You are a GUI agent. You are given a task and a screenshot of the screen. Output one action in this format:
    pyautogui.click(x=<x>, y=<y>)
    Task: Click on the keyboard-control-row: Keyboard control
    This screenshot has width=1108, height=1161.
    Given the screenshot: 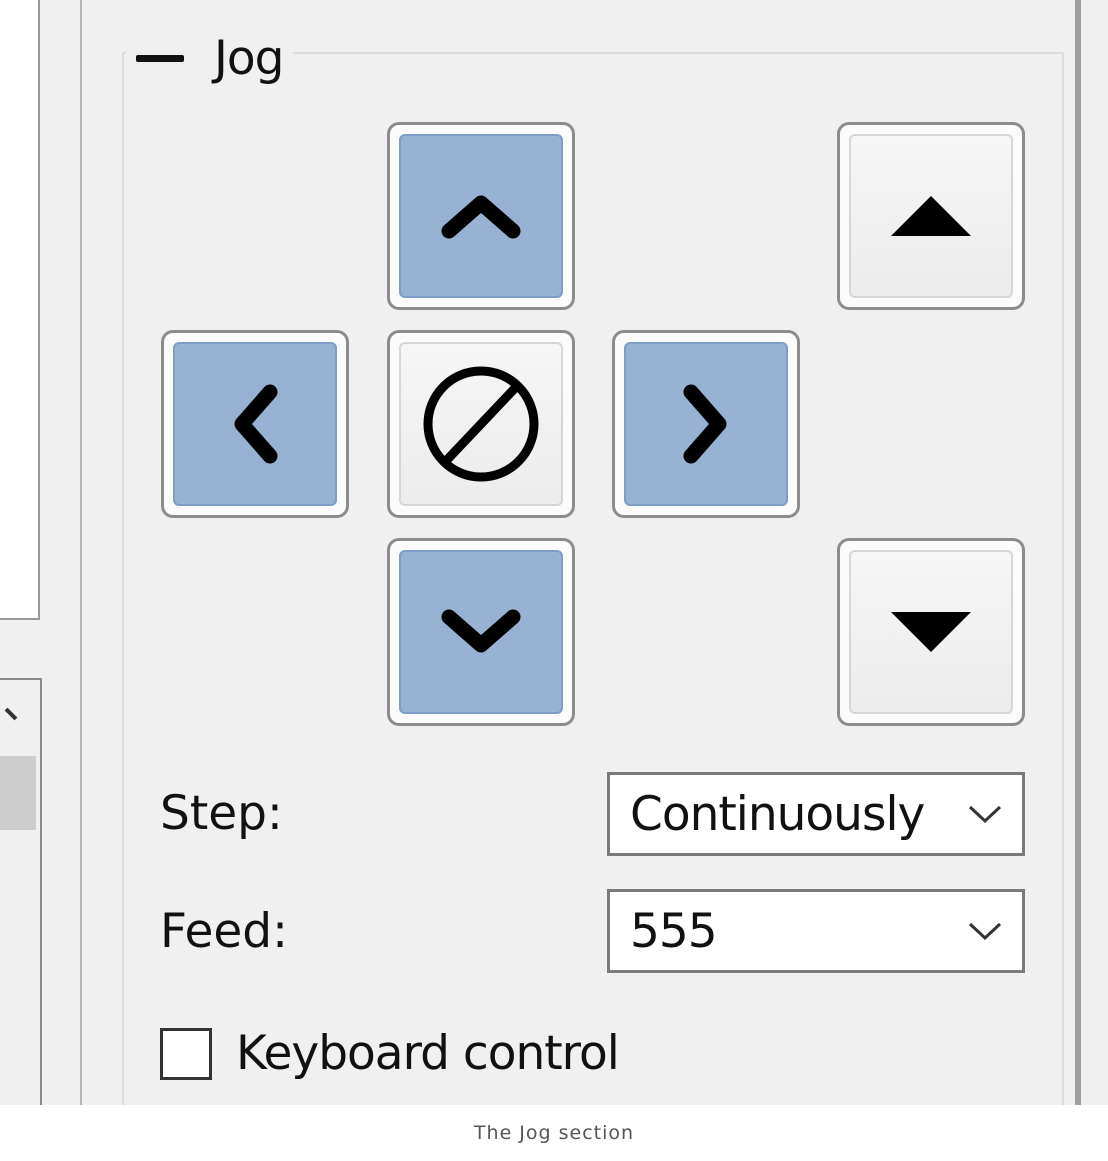 What is the action you would take?
    pyautogui.click(x=390, y=1053)
    